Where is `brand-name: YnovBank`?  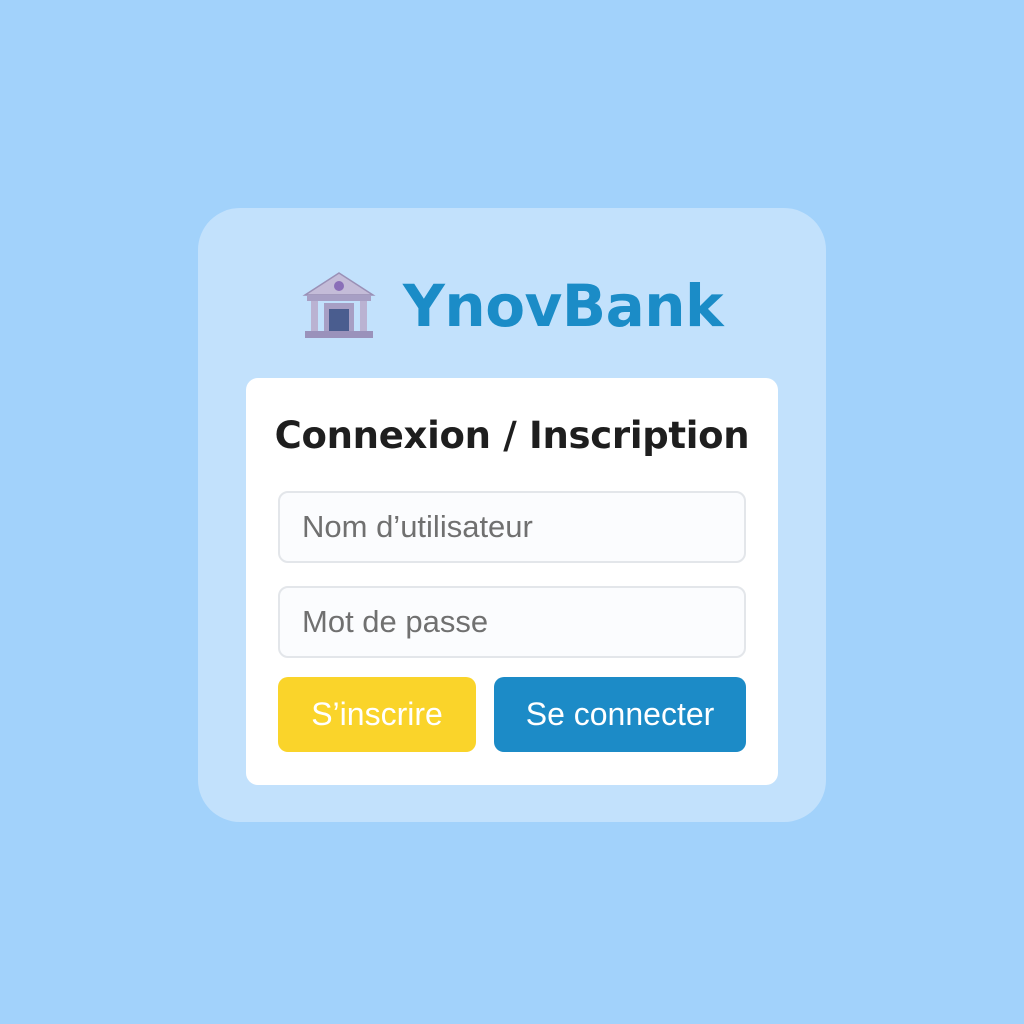
brand-name: YnovBank is located at coordinates (563, 306).